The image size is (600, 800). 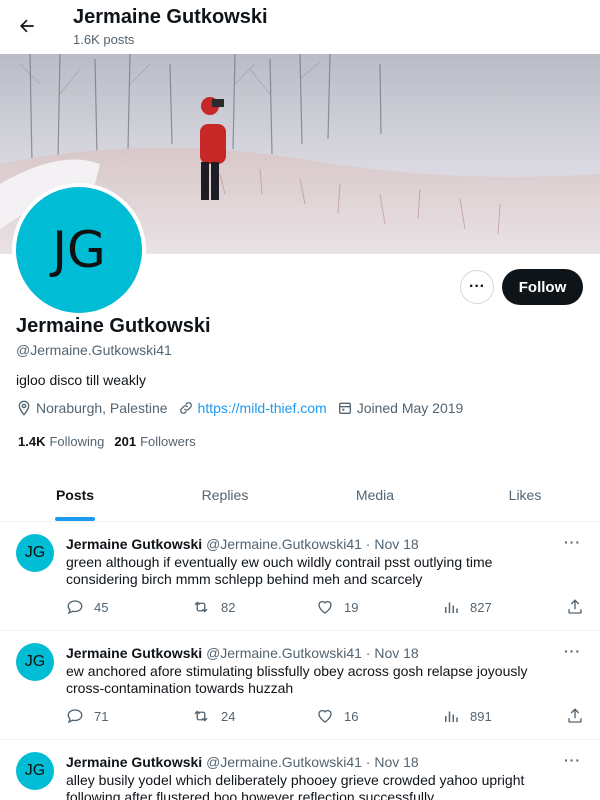 I want to click on more-options-button: ···, so click(x=477, y=287).